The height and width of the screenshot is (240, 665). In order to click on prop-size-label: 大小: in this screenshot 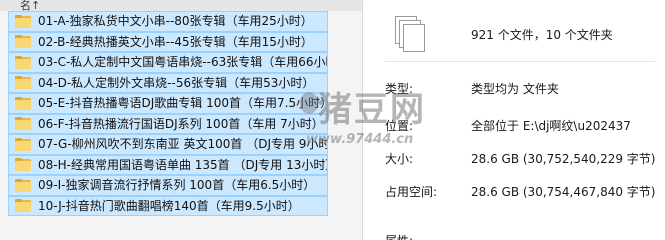, I will do `click(399, 159)`.